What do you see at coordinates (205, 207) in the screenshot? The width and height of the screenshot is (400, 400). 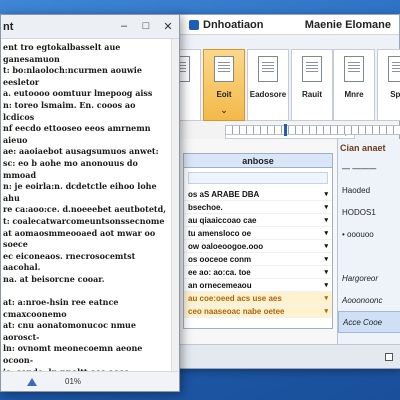 I see `list-item-label: bsechoe.` at bounding box center [205, 207].